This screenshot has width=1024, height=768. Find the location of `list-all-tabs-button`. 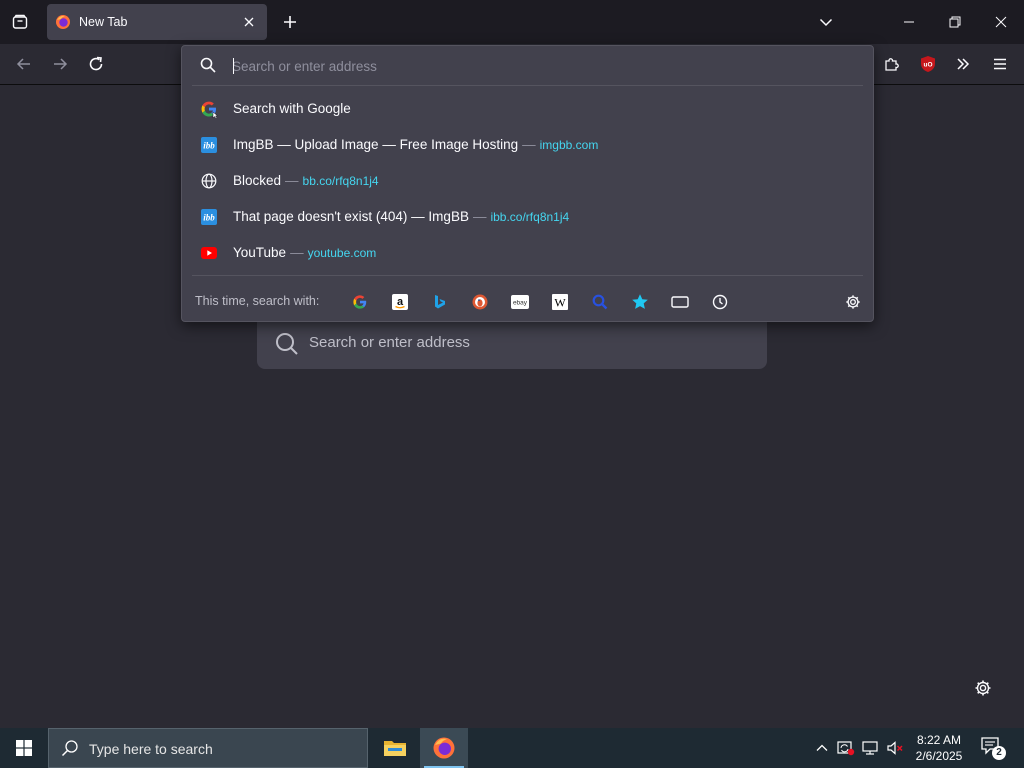

list-all-tabs-button is located at coordinates (826, 22).